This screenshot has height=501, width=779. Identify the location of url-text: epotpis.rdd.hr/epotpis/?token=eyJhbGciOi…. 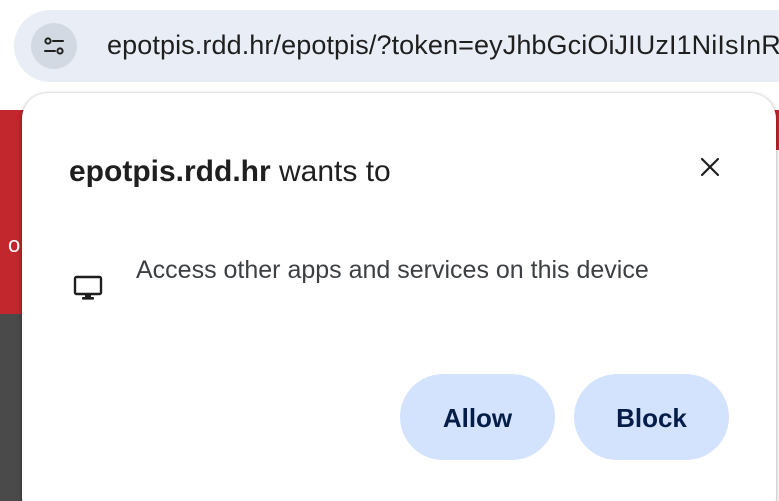
(443, 45).